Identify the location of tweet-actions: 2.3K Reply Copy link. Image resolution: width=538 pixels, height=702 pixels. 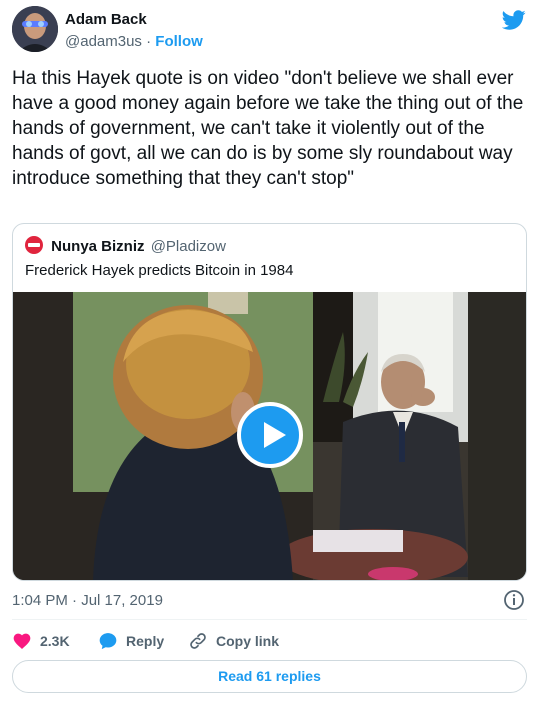
(269, 641).